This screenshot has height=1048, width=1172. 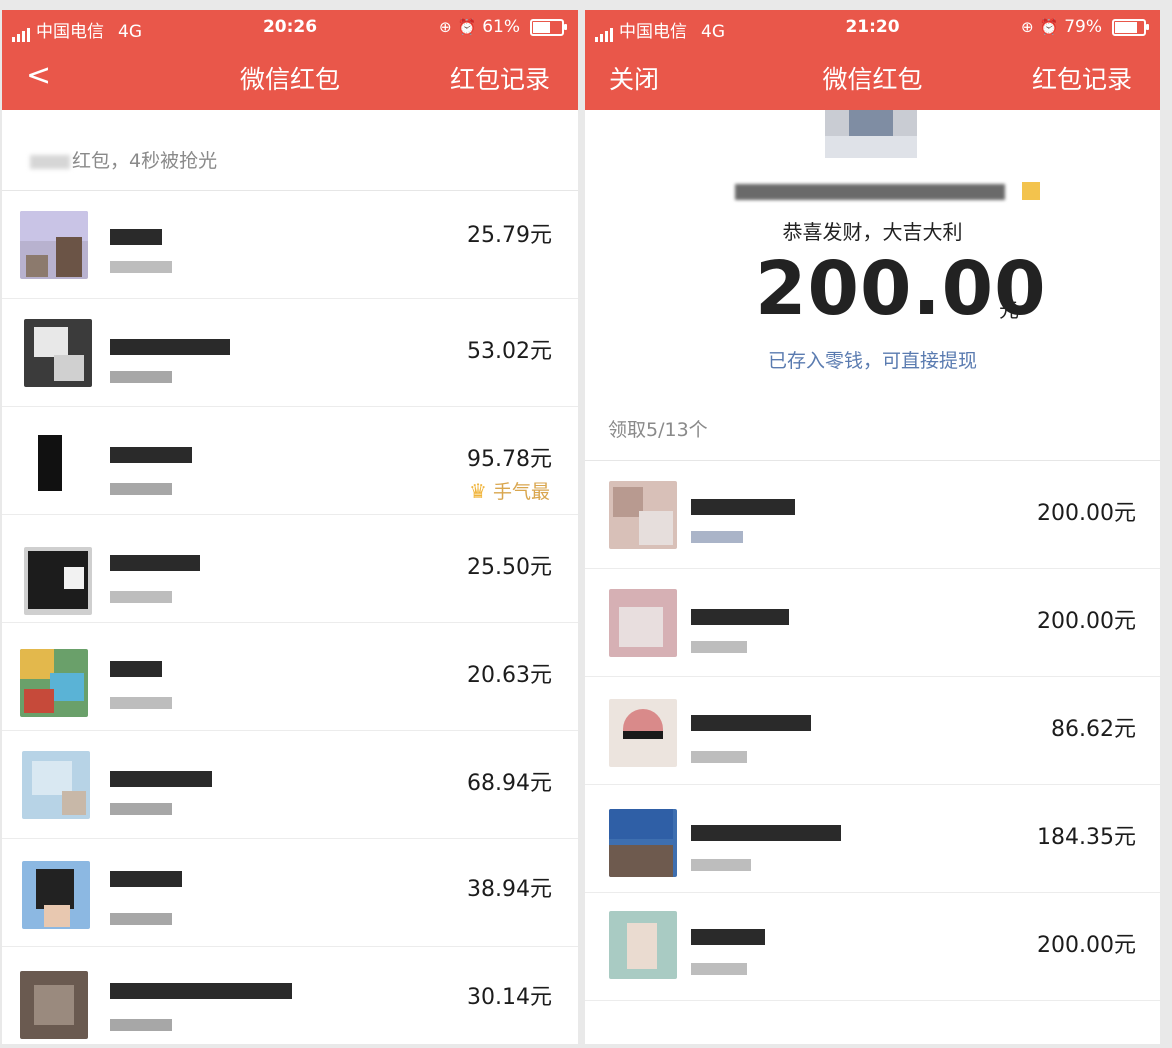 I want to click on list-item: 38.94元, so click(x=290, y=893).